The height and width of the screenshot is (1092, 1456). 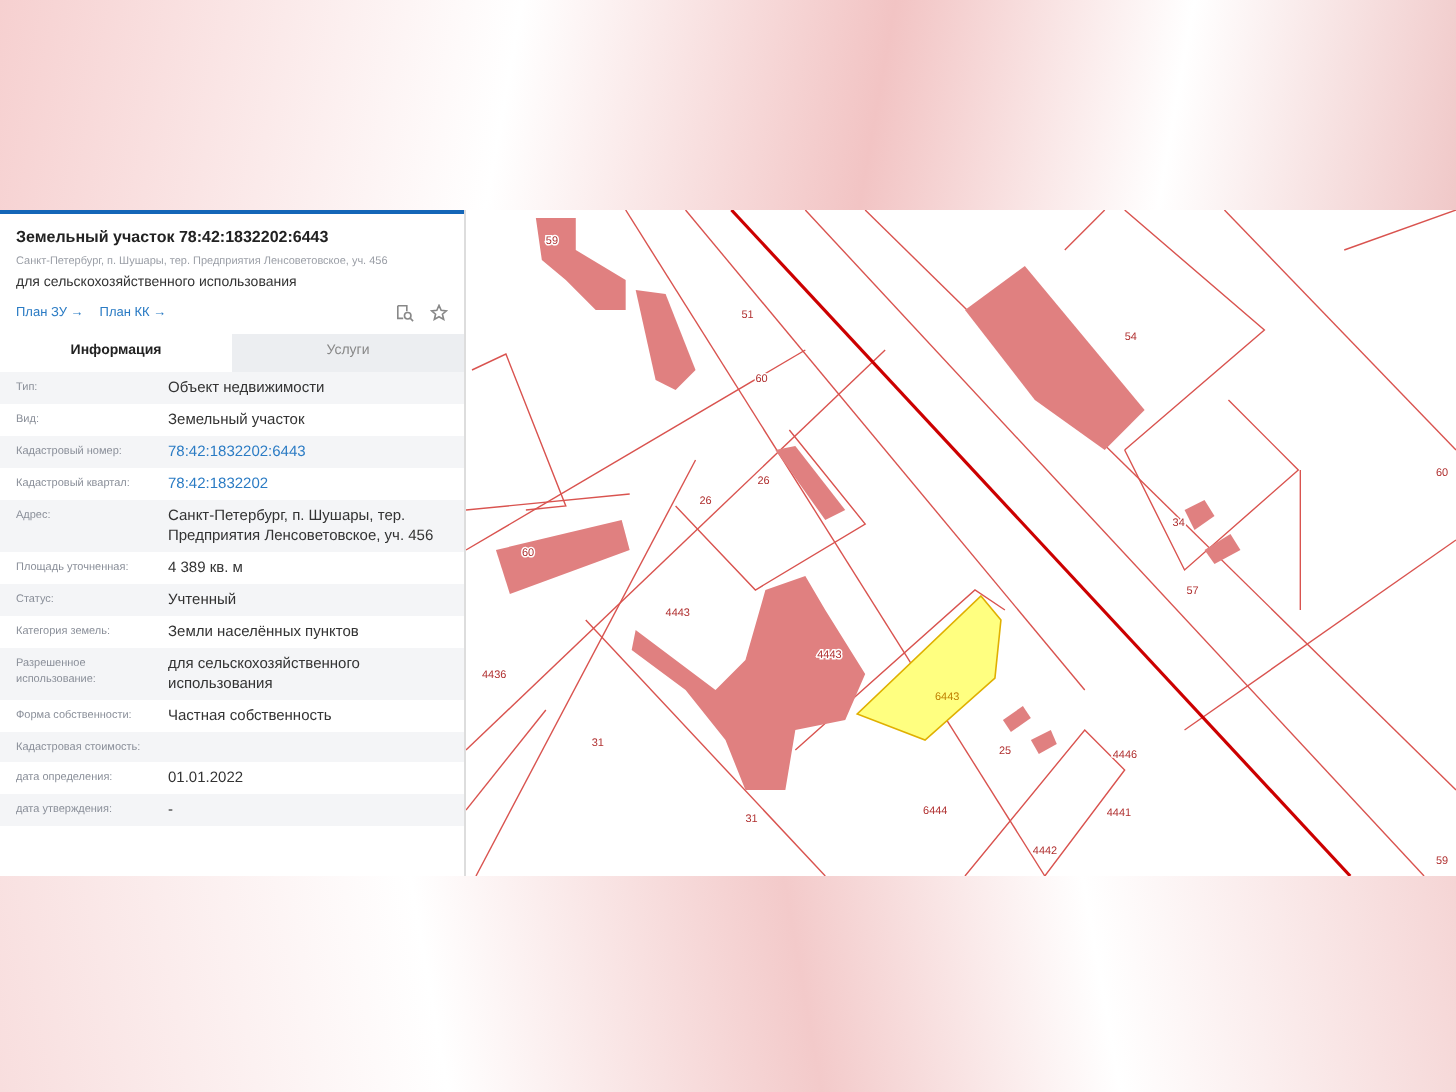 What do you see at coordinates (439, 313) in the screenshot?
I see `star-icon` at bounding box center [439, 313].